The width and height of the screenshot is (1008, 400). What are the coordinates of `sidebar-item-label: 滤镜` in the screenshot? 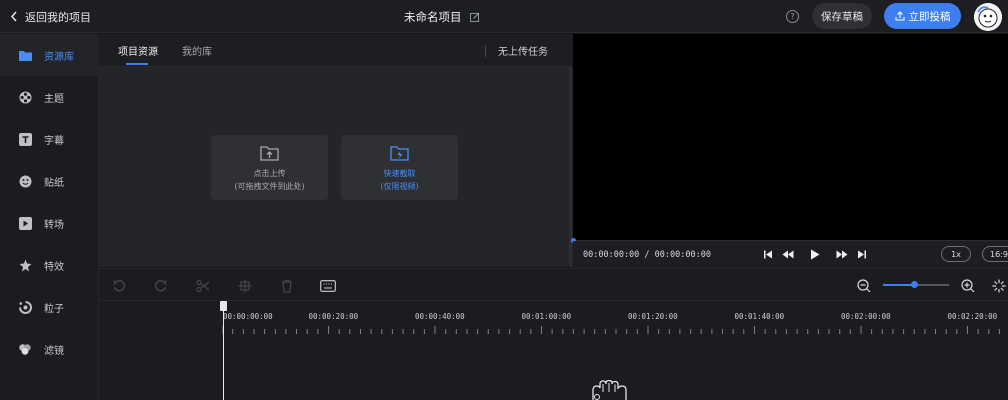 It's located at (54, 351).